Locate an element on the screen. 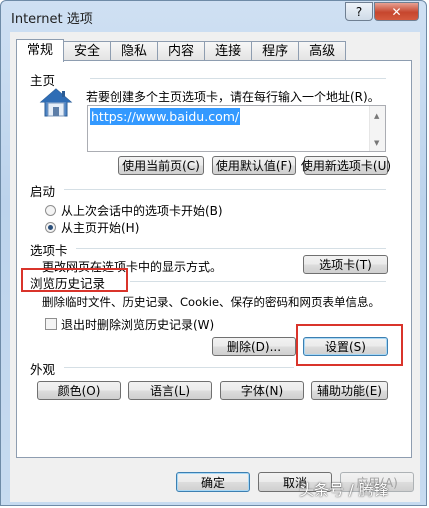 The width and height of the screenshot is (429, 508). colors-button: 颜色(O) is located at coordinates (79, 390).